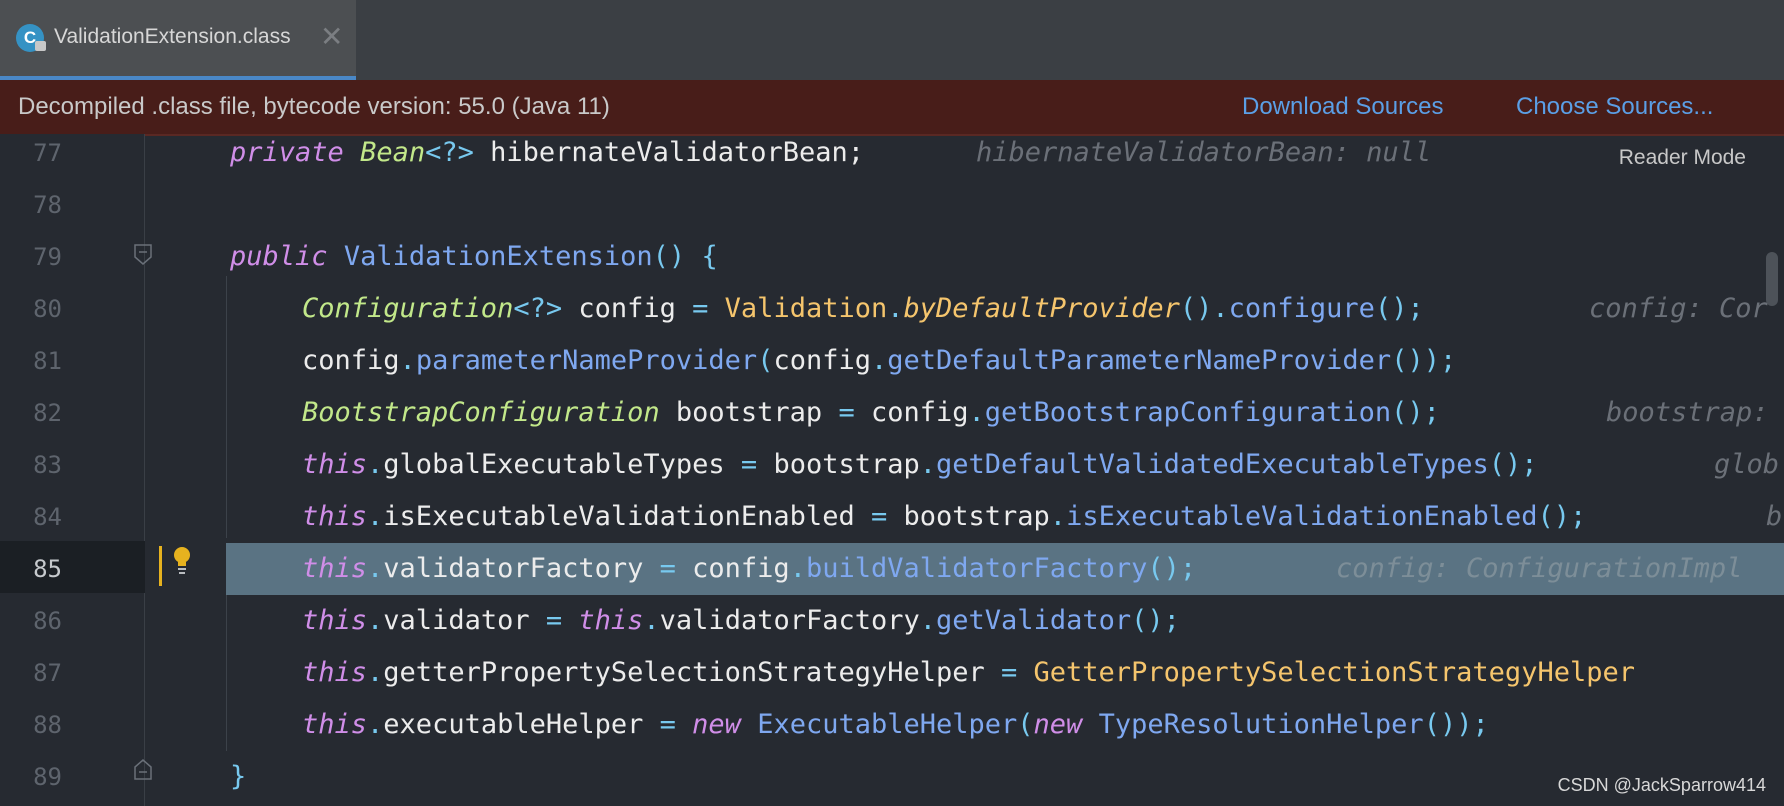 Image resolution: width=1784 pixels, height=806 pixels. I want to click on line-number-current: 85, so click(47, 569).